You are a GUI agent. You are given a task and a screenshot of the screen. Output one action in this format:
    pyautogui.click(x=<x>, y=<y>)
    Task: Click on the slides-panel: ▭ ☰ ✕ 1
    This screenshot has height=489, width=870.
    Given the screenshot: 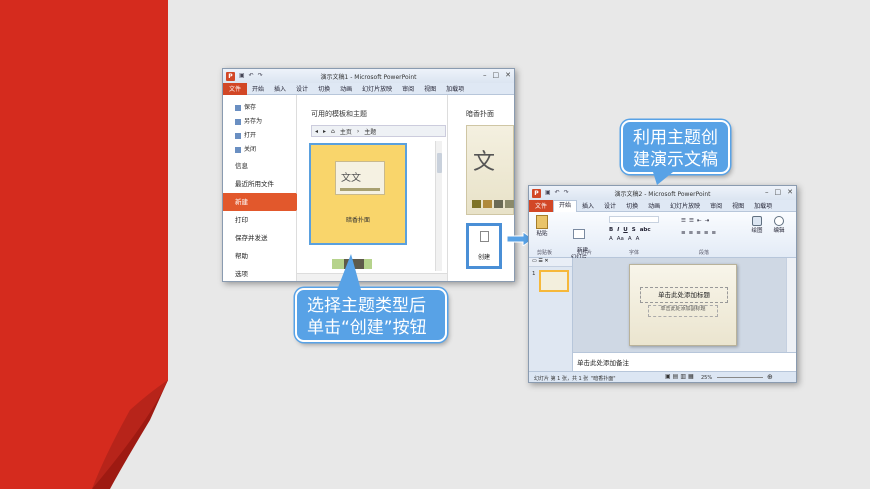 What is the action you would take?
    pyautogui.click(x=551, y=314)
    